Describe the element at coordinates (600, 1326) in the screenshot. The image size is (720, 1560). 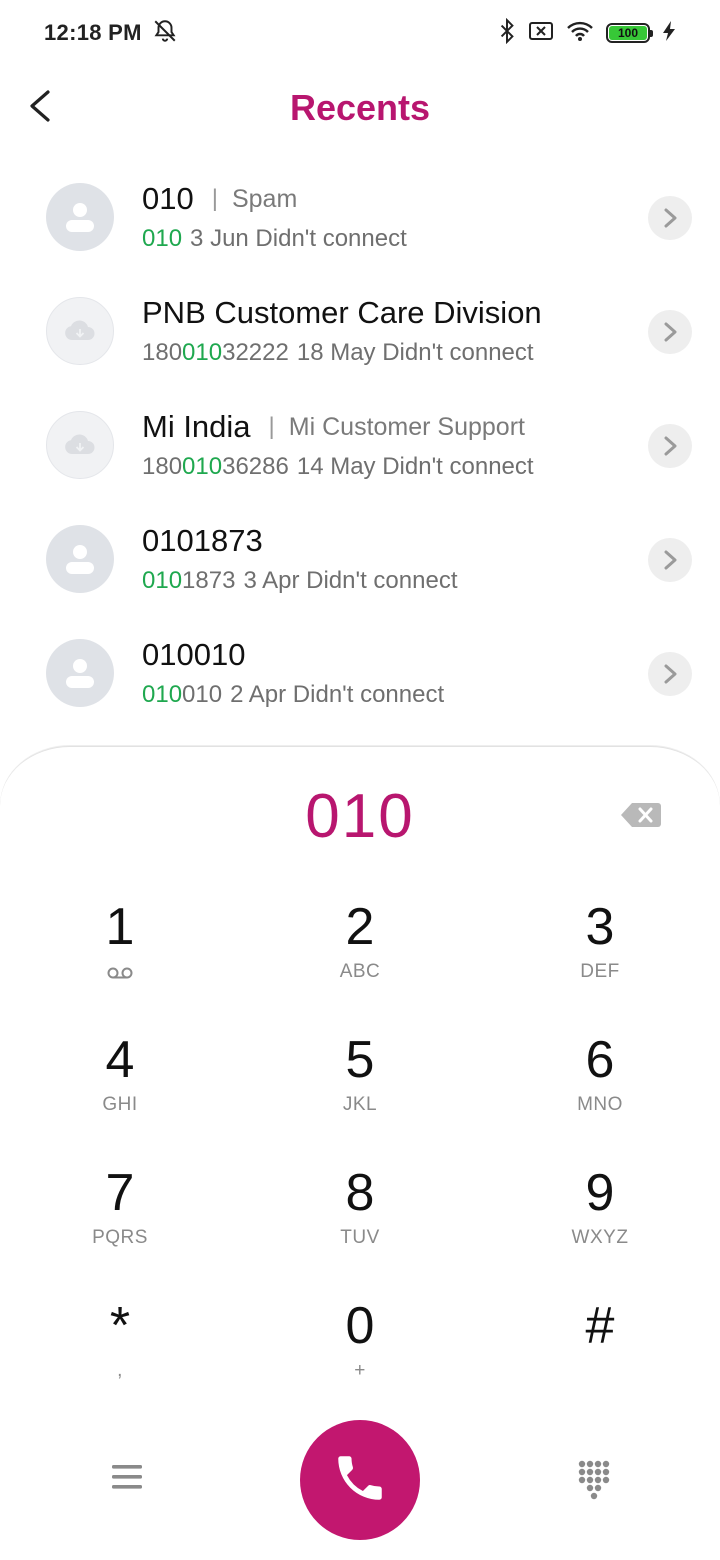
I see `key-digit: #` at that location.